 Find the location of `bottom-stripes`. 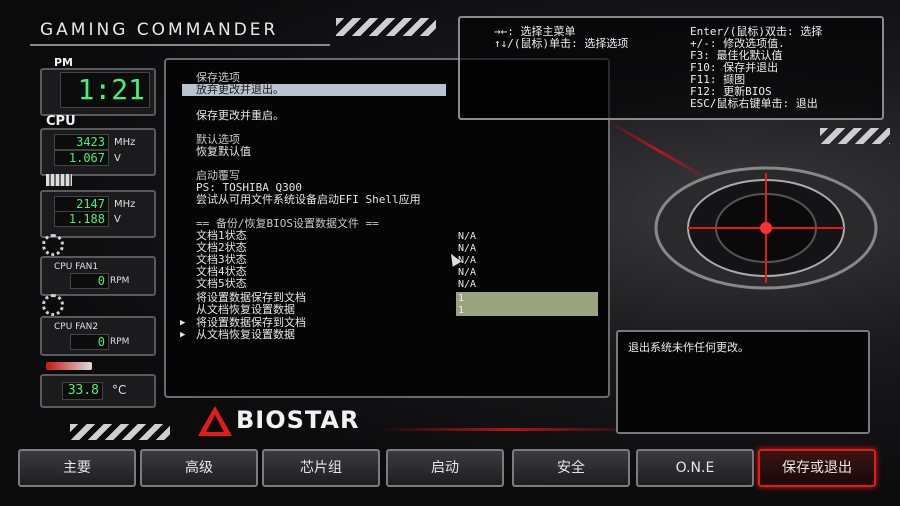

bottom-stripes is located at coordinates (120, 432).